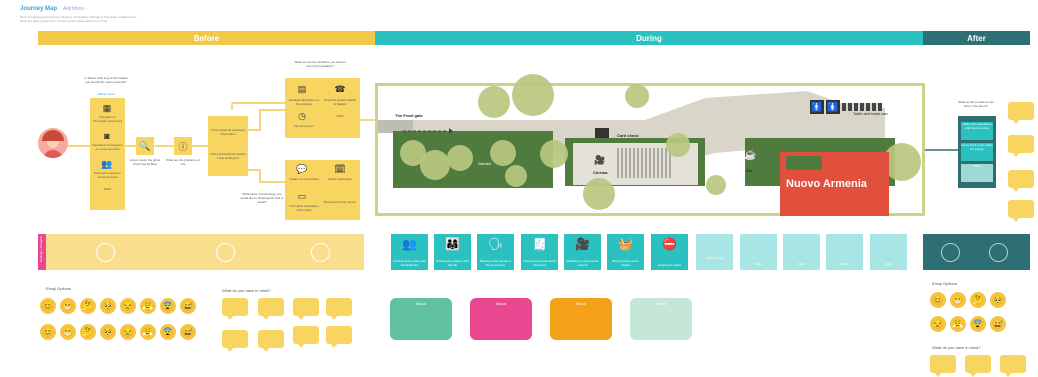 This screenshot has height=377, width=1038. What do you see at coordinates (600, 160) in the screenshot?
I see `projector-icon: 🎥` at bounding box center [600, 160].